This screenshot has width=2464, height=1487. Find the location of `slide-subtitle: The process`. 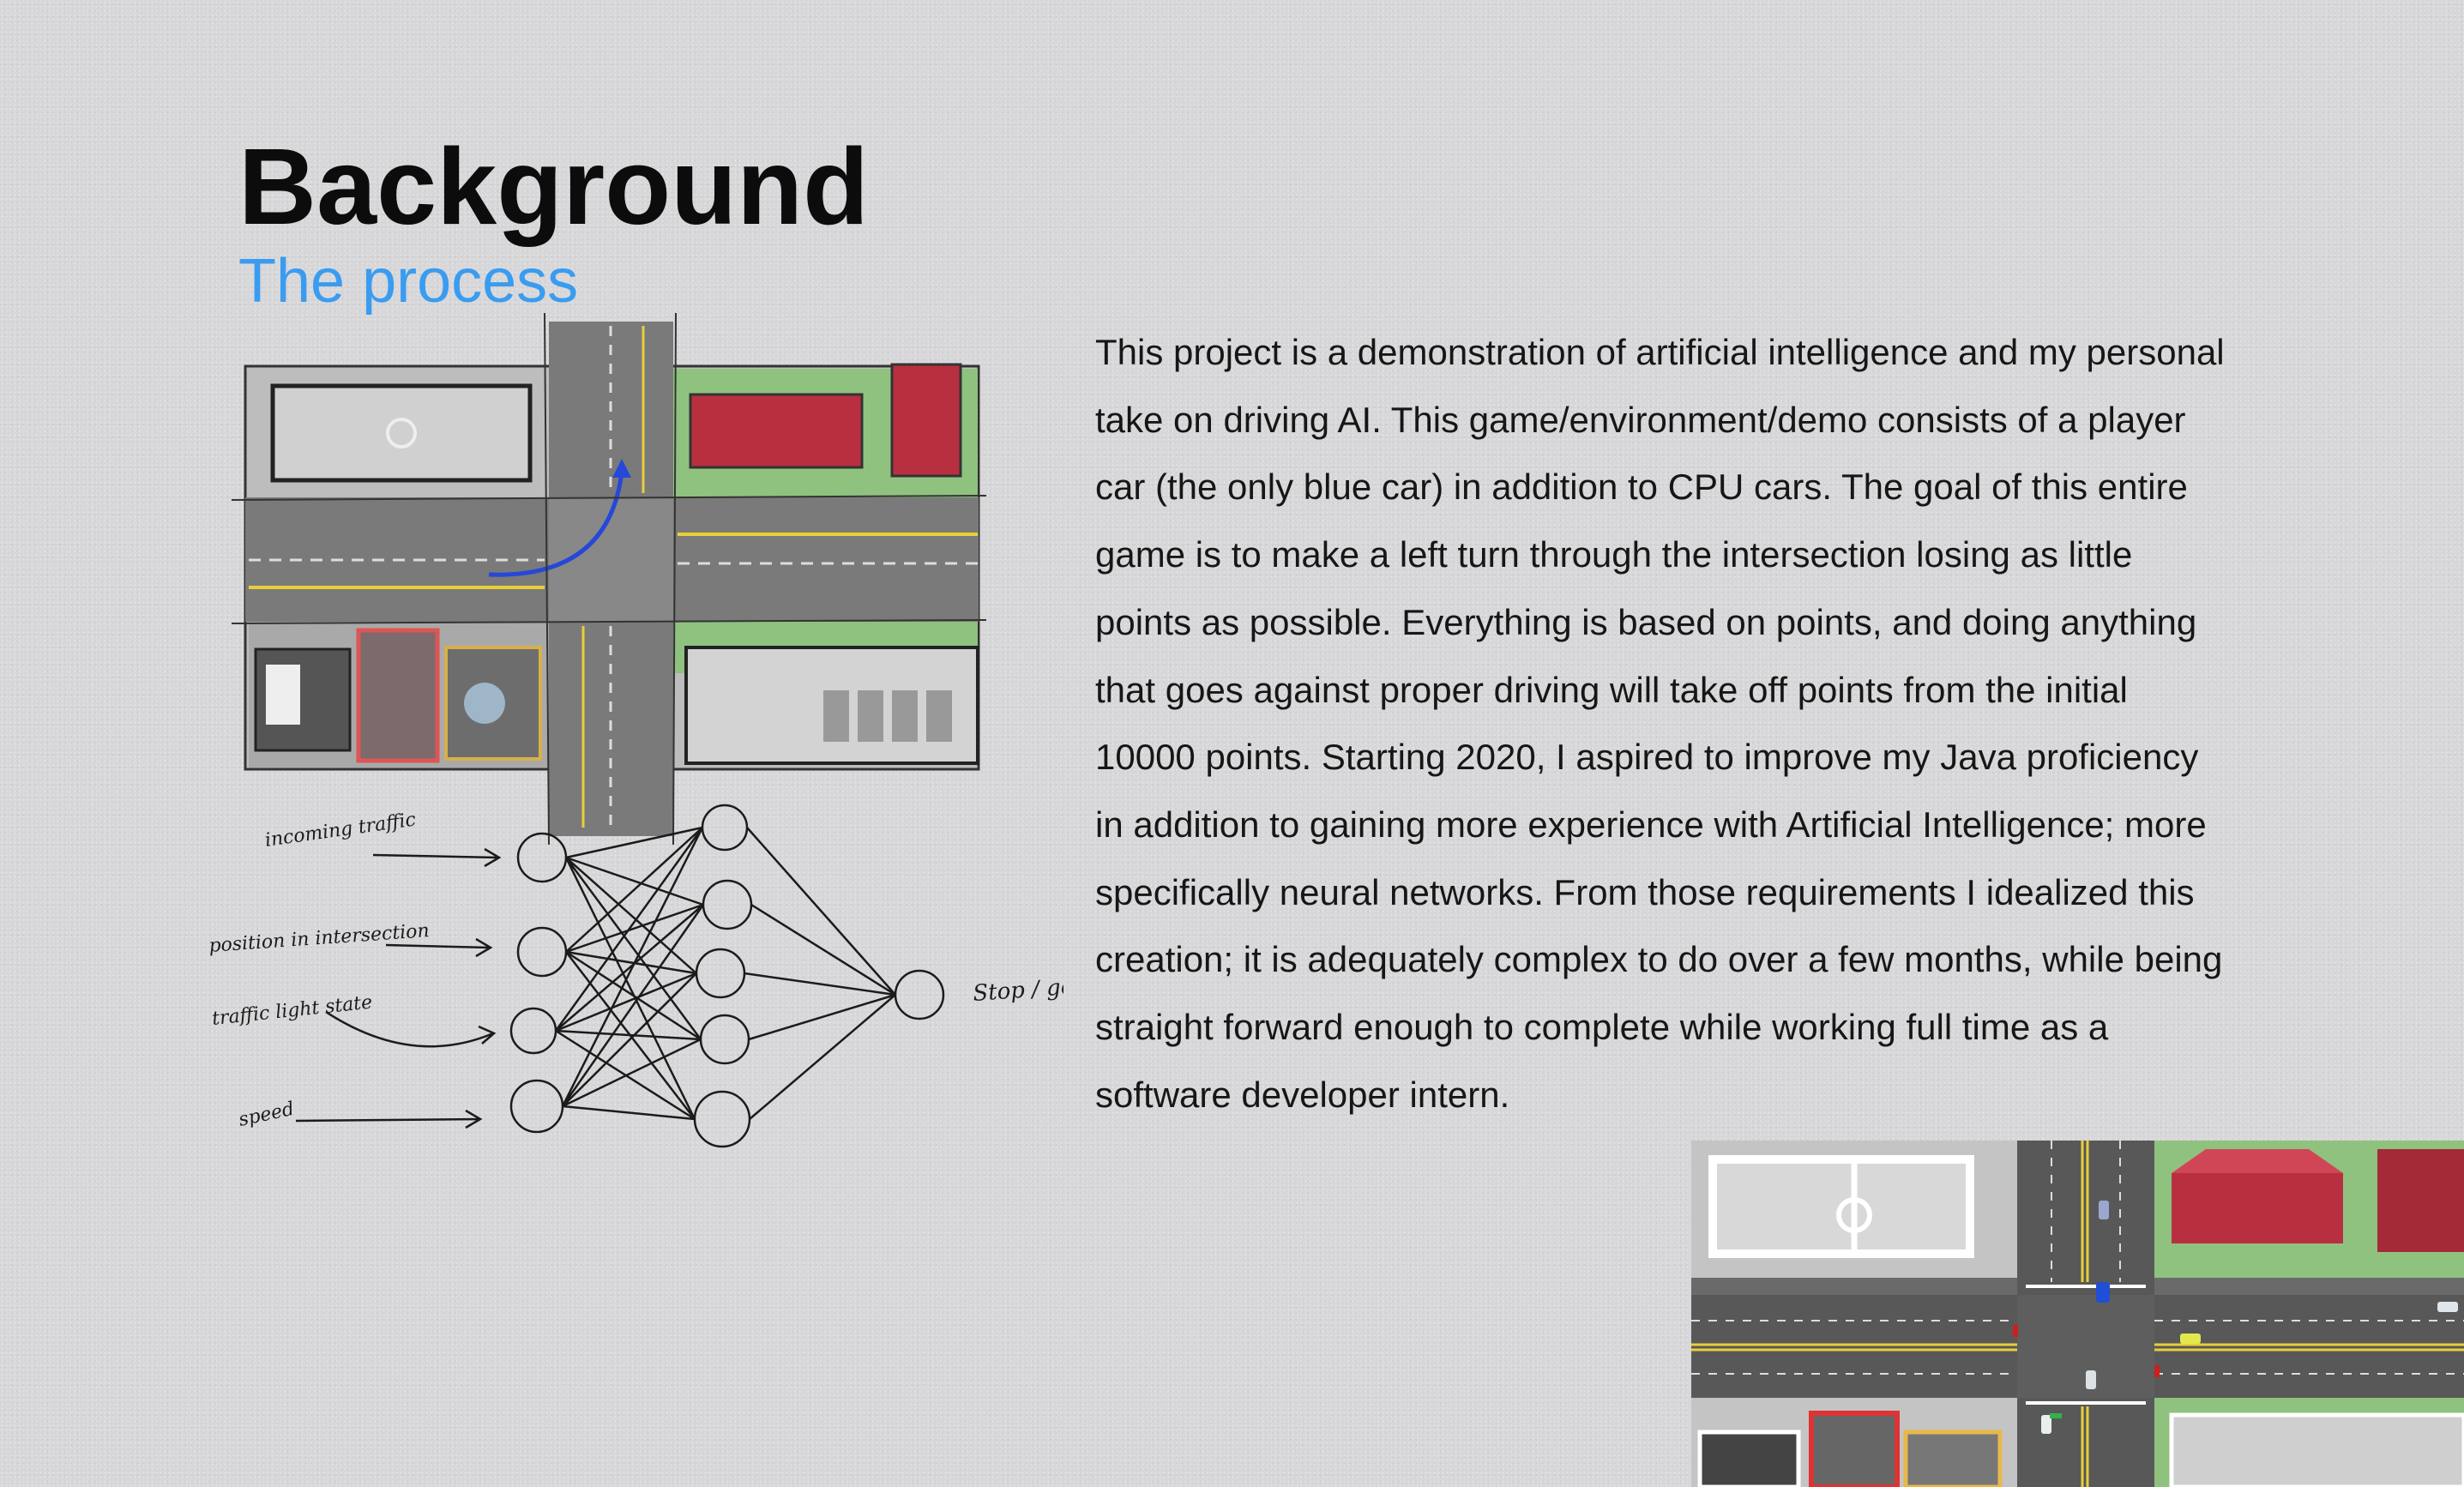

slide-subtitle: The process is located at coordinates (409, 281).